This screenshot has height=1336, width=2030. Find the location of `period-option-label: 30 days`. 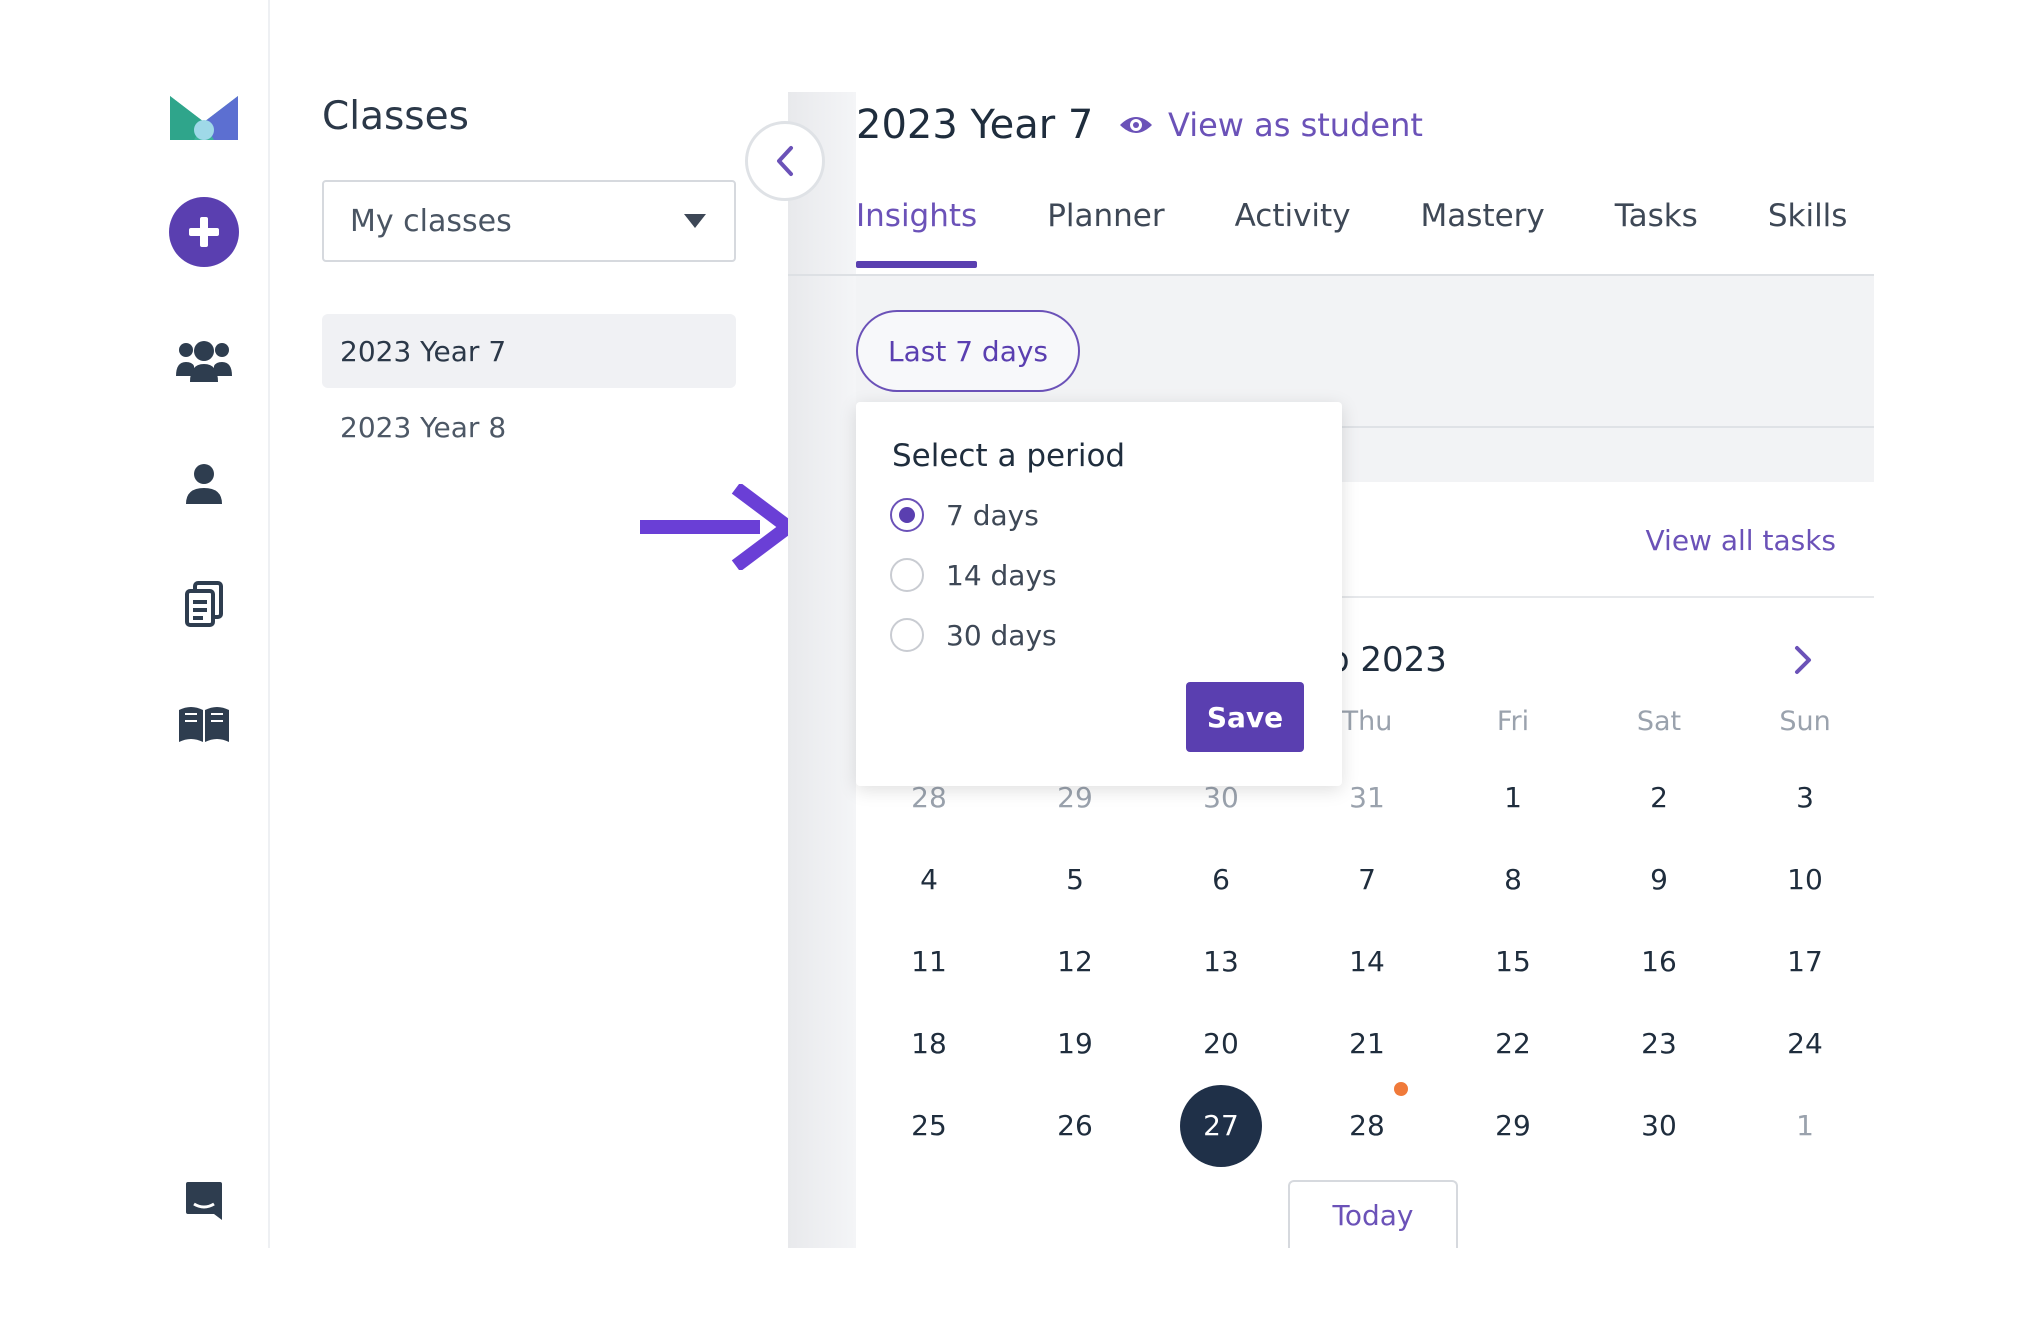

period-option-label: 30 days is located at coordinates (1001, 635).